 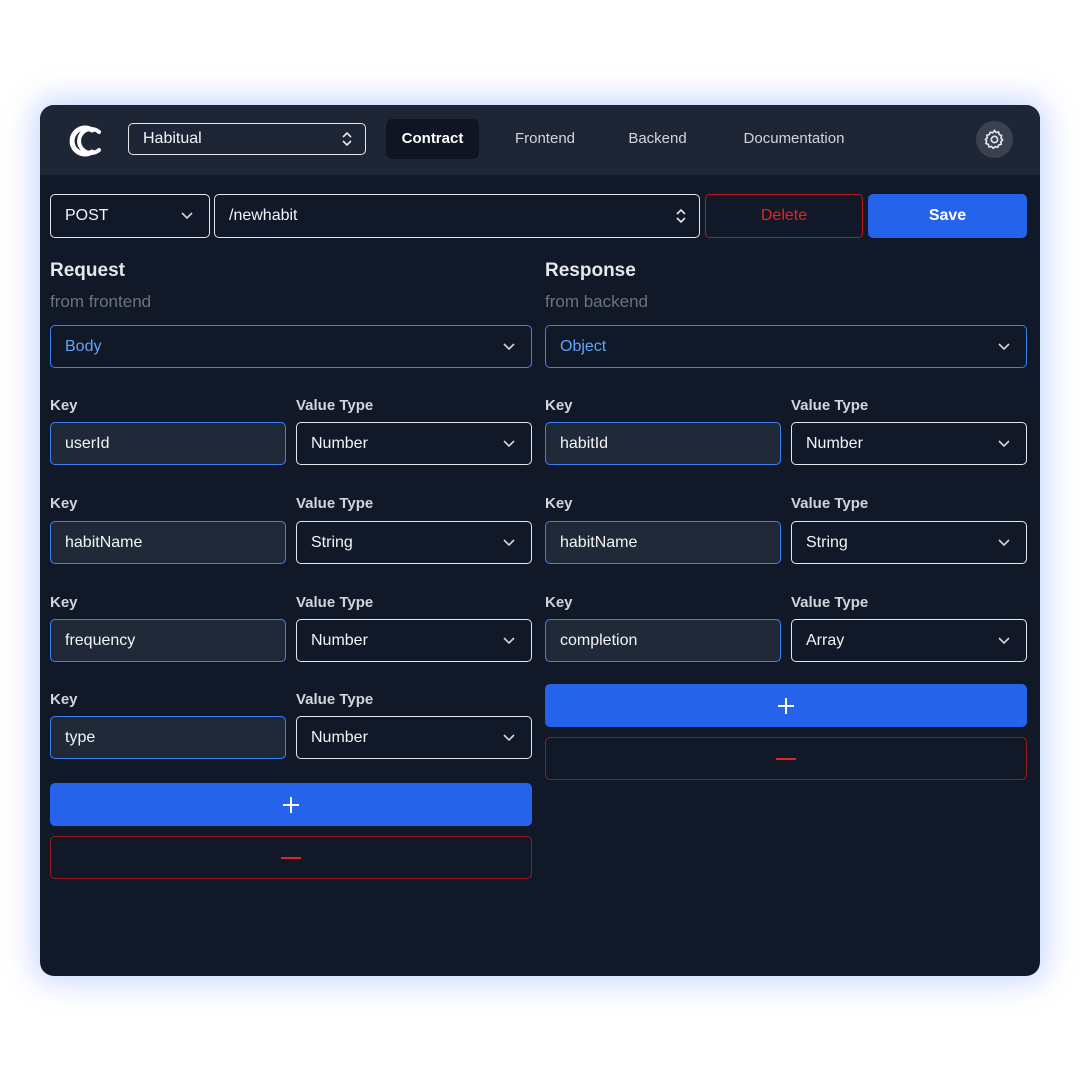 I want to click on app-logo-icon, so click(x=85, y=141).